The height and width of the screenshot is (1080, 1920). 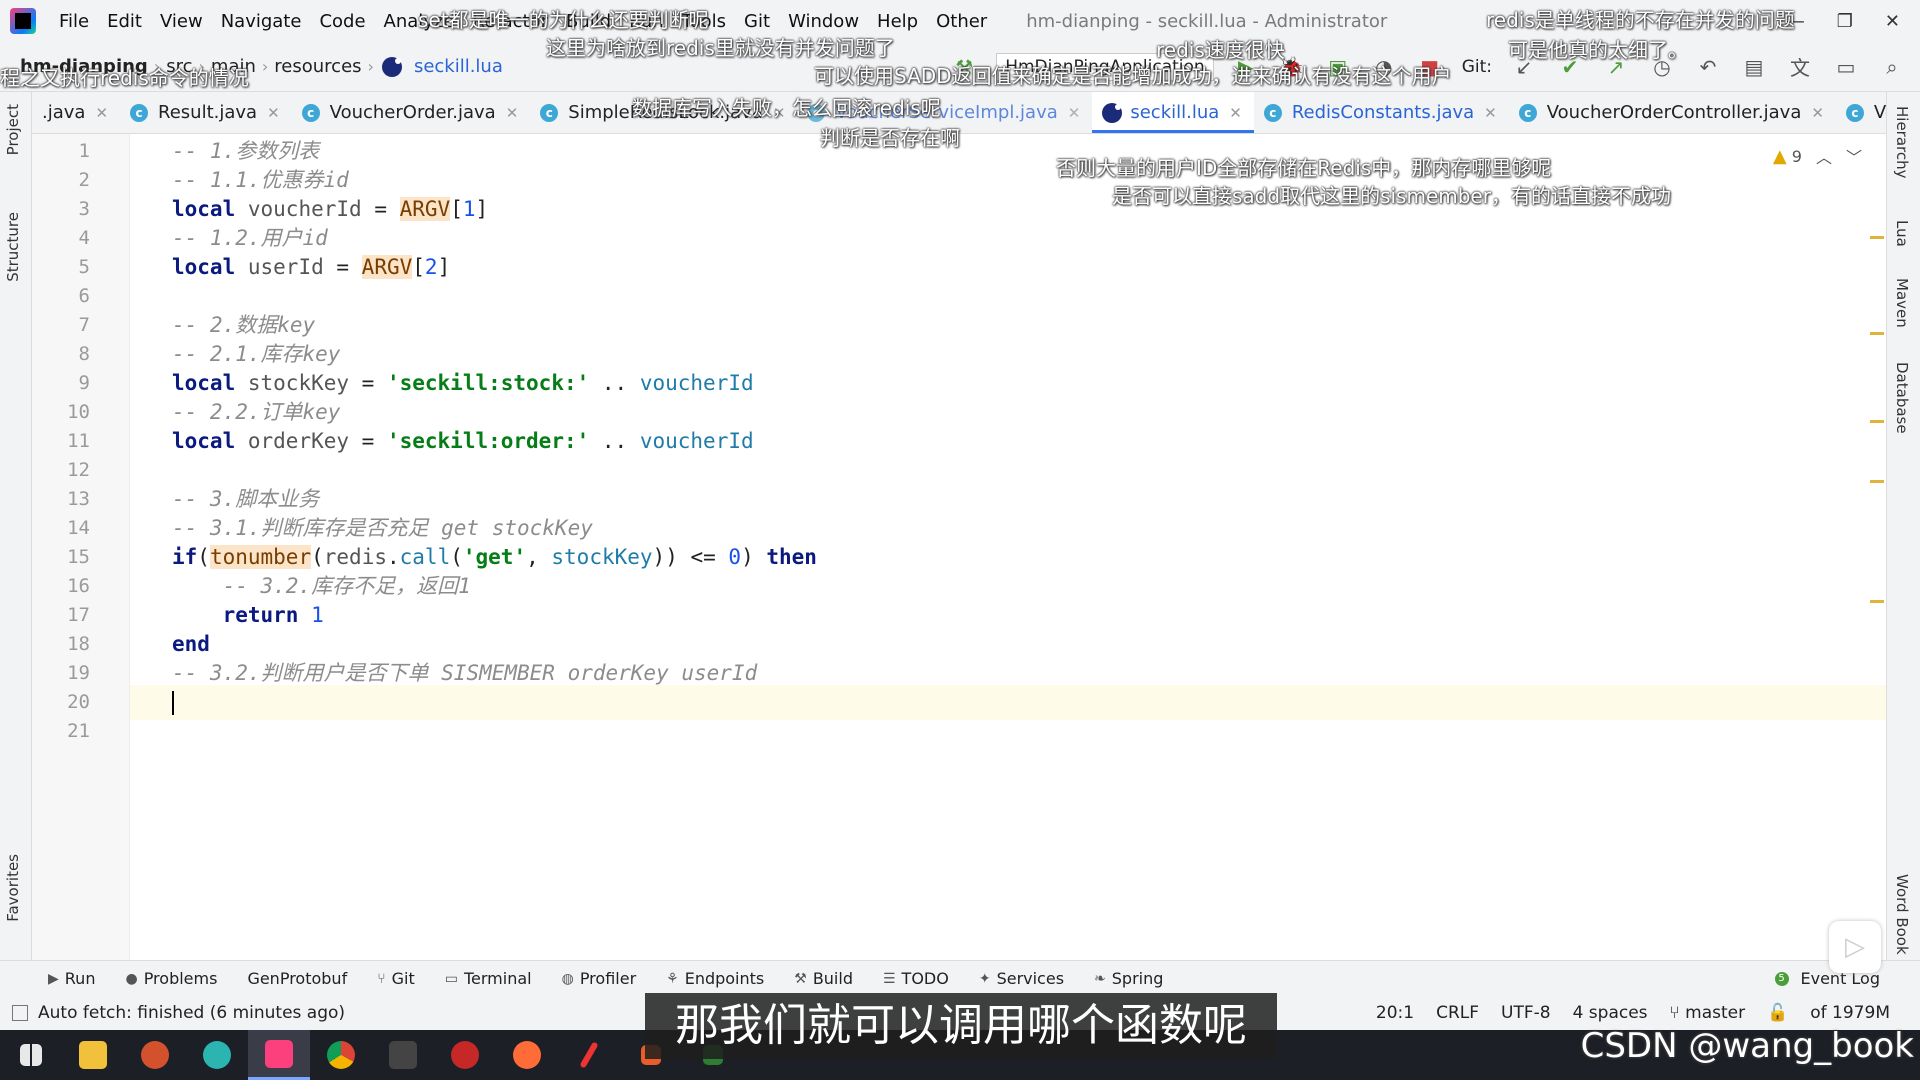 What do you see at coordinates (1610, 1013) in the screenshot?
I see `indent-setting: 4 spaces` at bounding box center [1610, 1013].